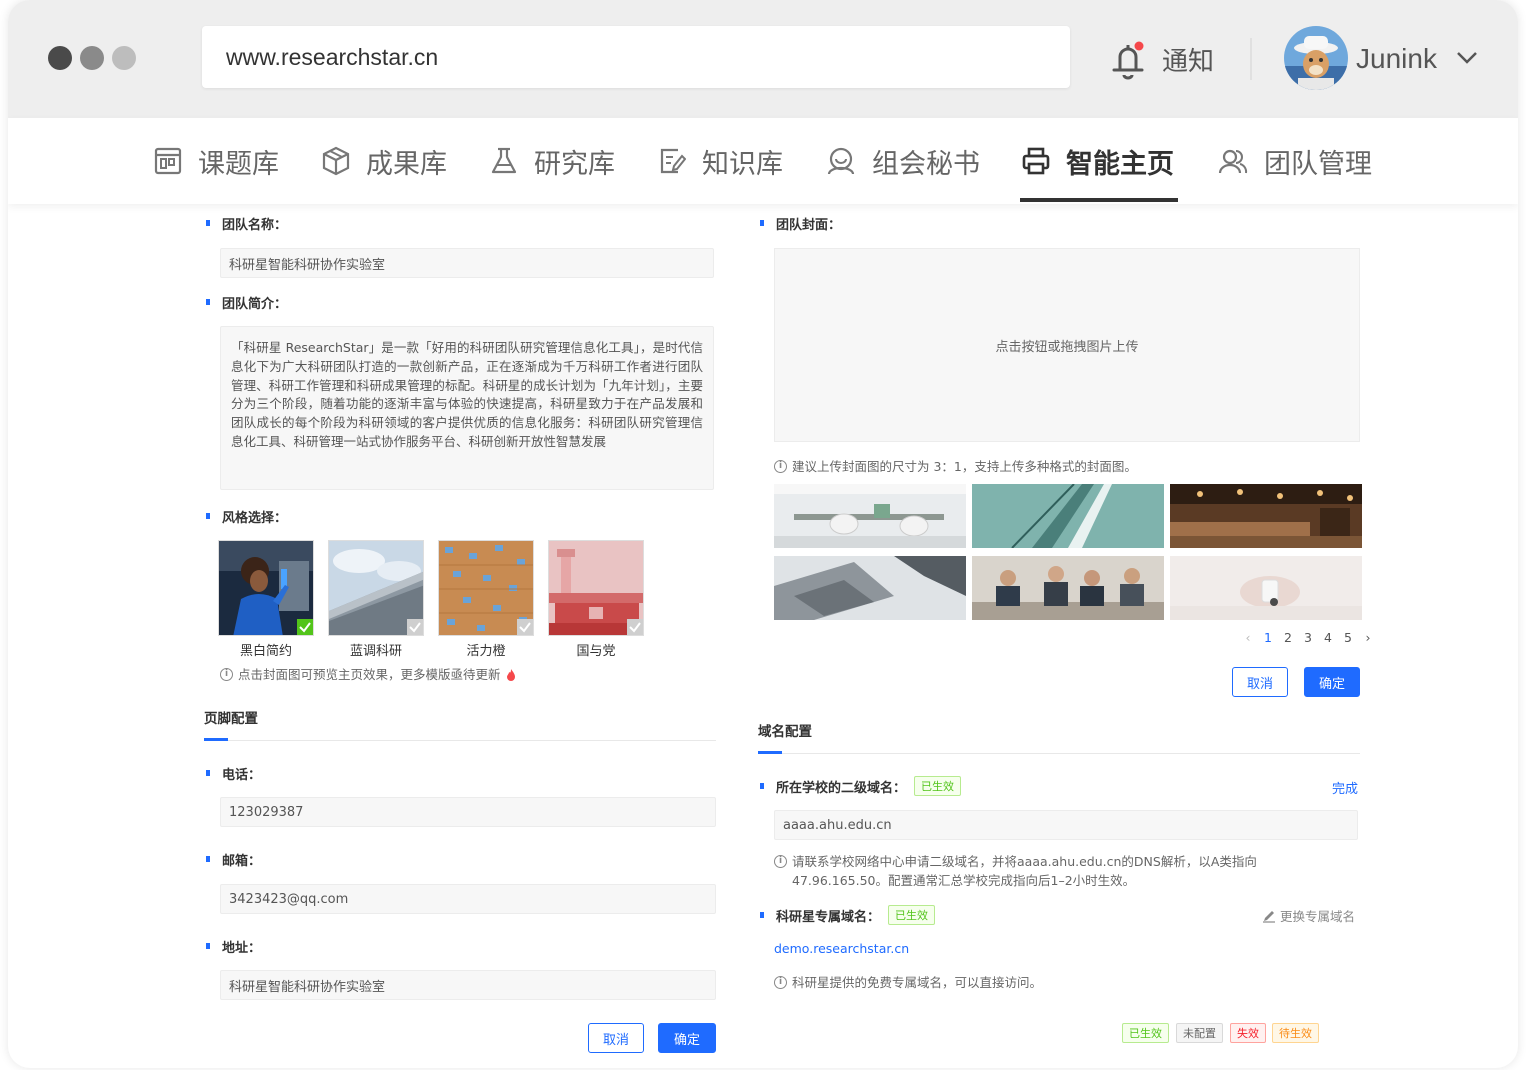  I want to click on username: Junink, so click(1396, 59).